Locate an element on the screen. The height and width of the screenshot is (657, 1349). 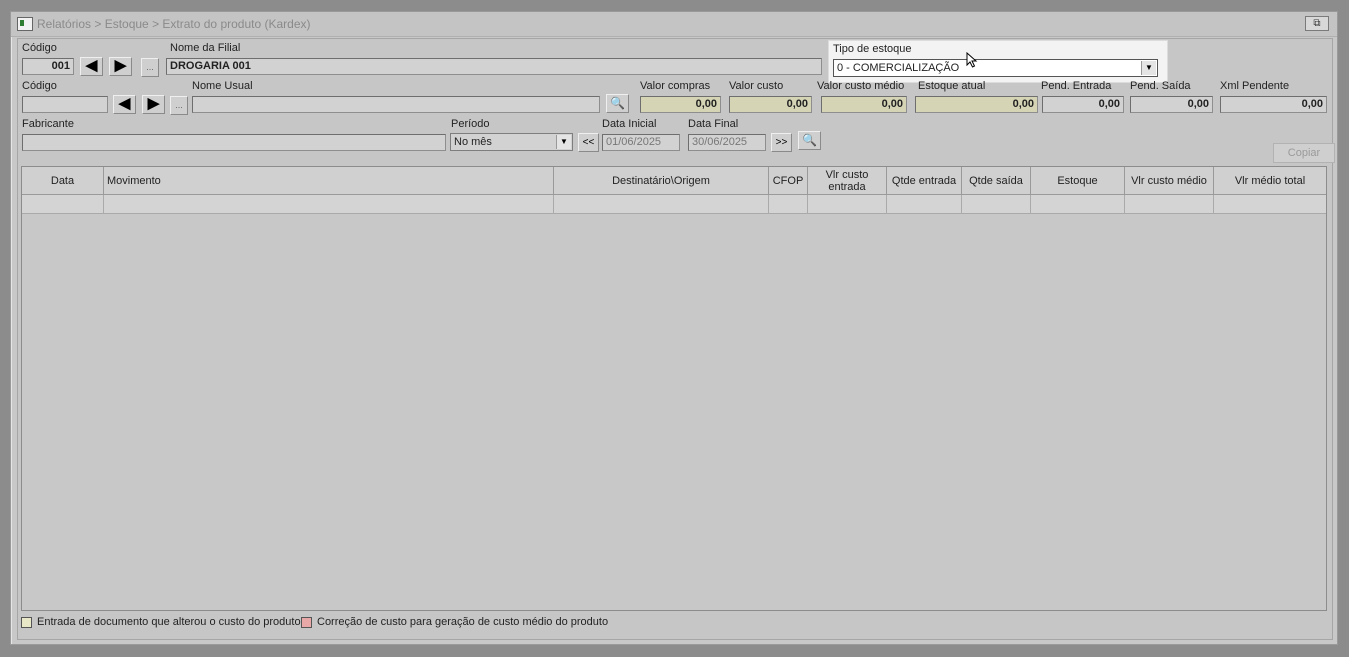
search-button: 🔍 is located at coordinates (809, 140).